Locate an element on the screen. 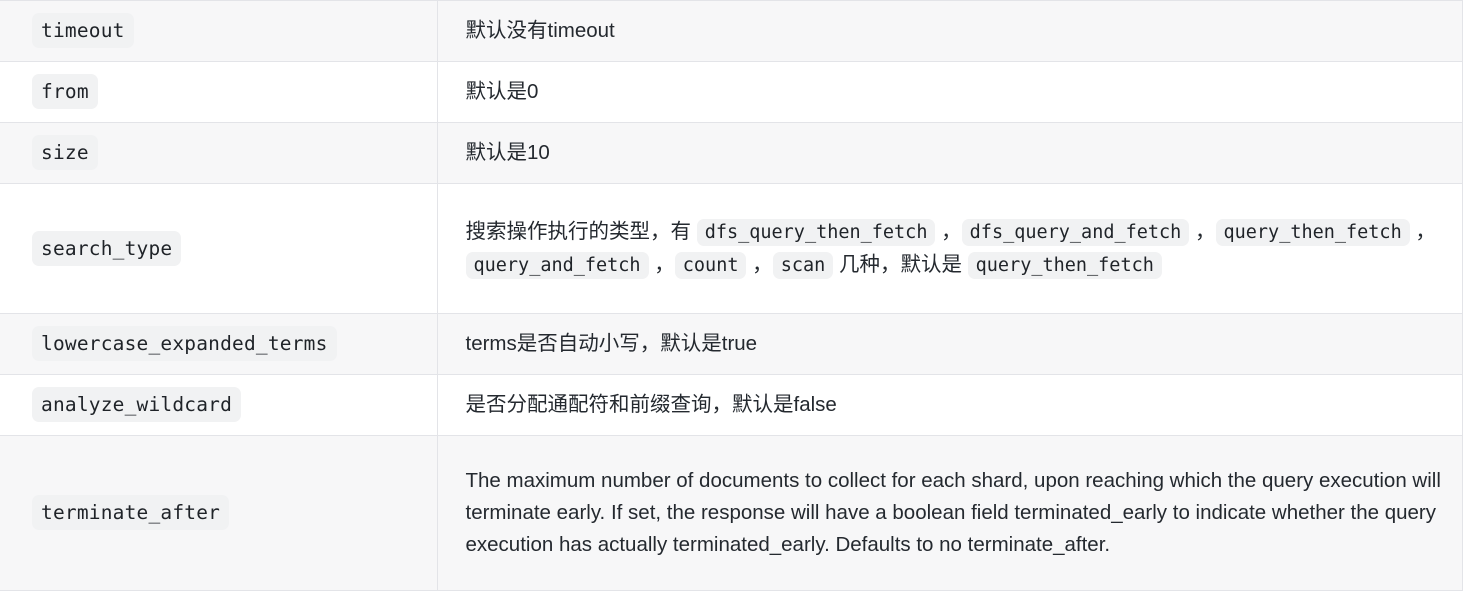 The height and width of the screenshot is (591, 1468). parameter-description-cell: 默认是0 is located at coordinates (950, 92).